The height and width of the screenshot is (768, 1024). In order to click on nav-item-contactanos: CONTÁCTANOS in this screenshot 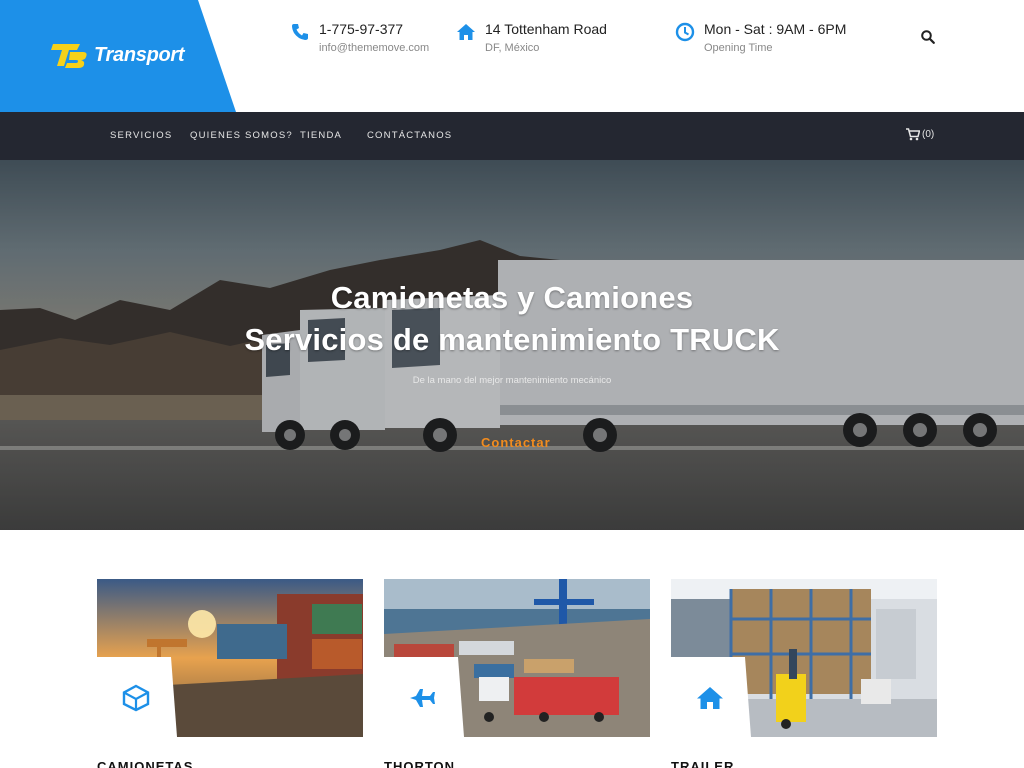, I will do `click(409, 135)`.